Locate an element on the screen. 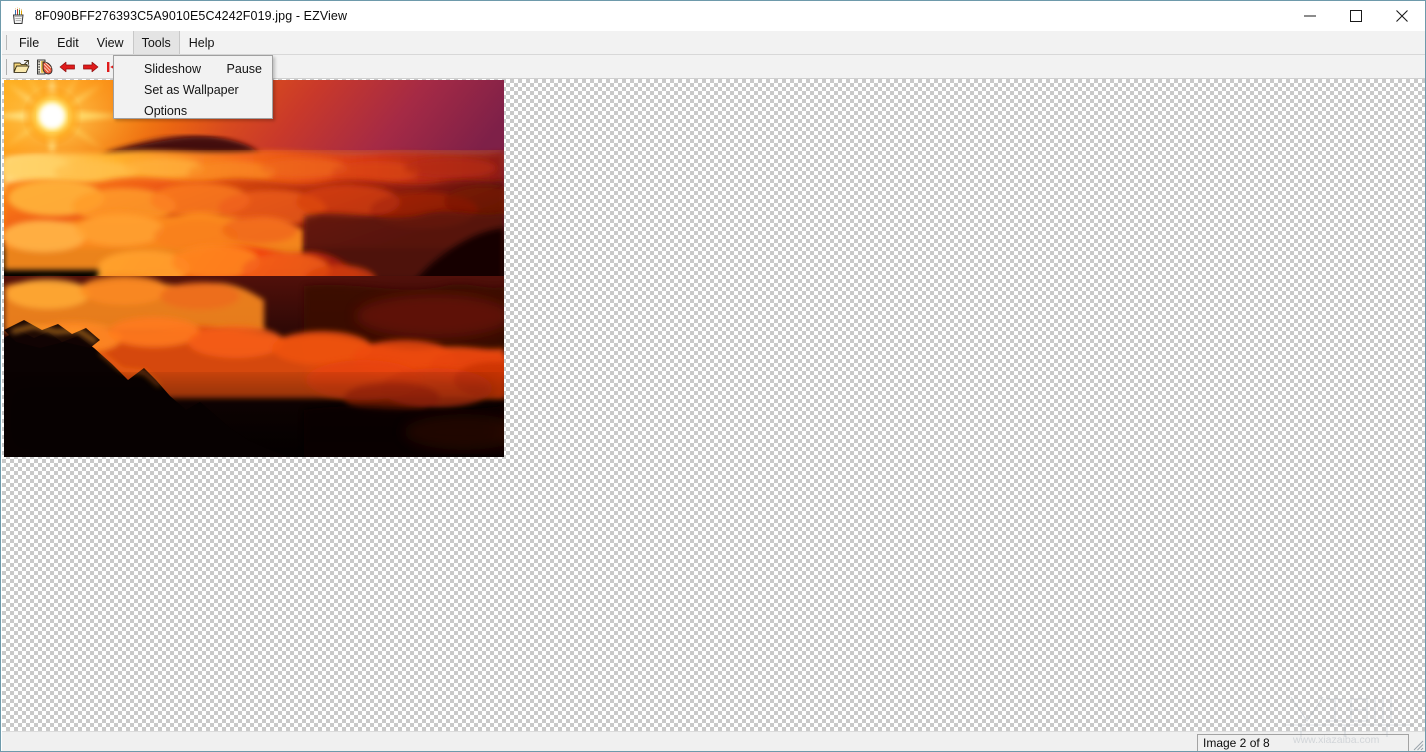  open-file-icon is located at coordinates (21, 67).